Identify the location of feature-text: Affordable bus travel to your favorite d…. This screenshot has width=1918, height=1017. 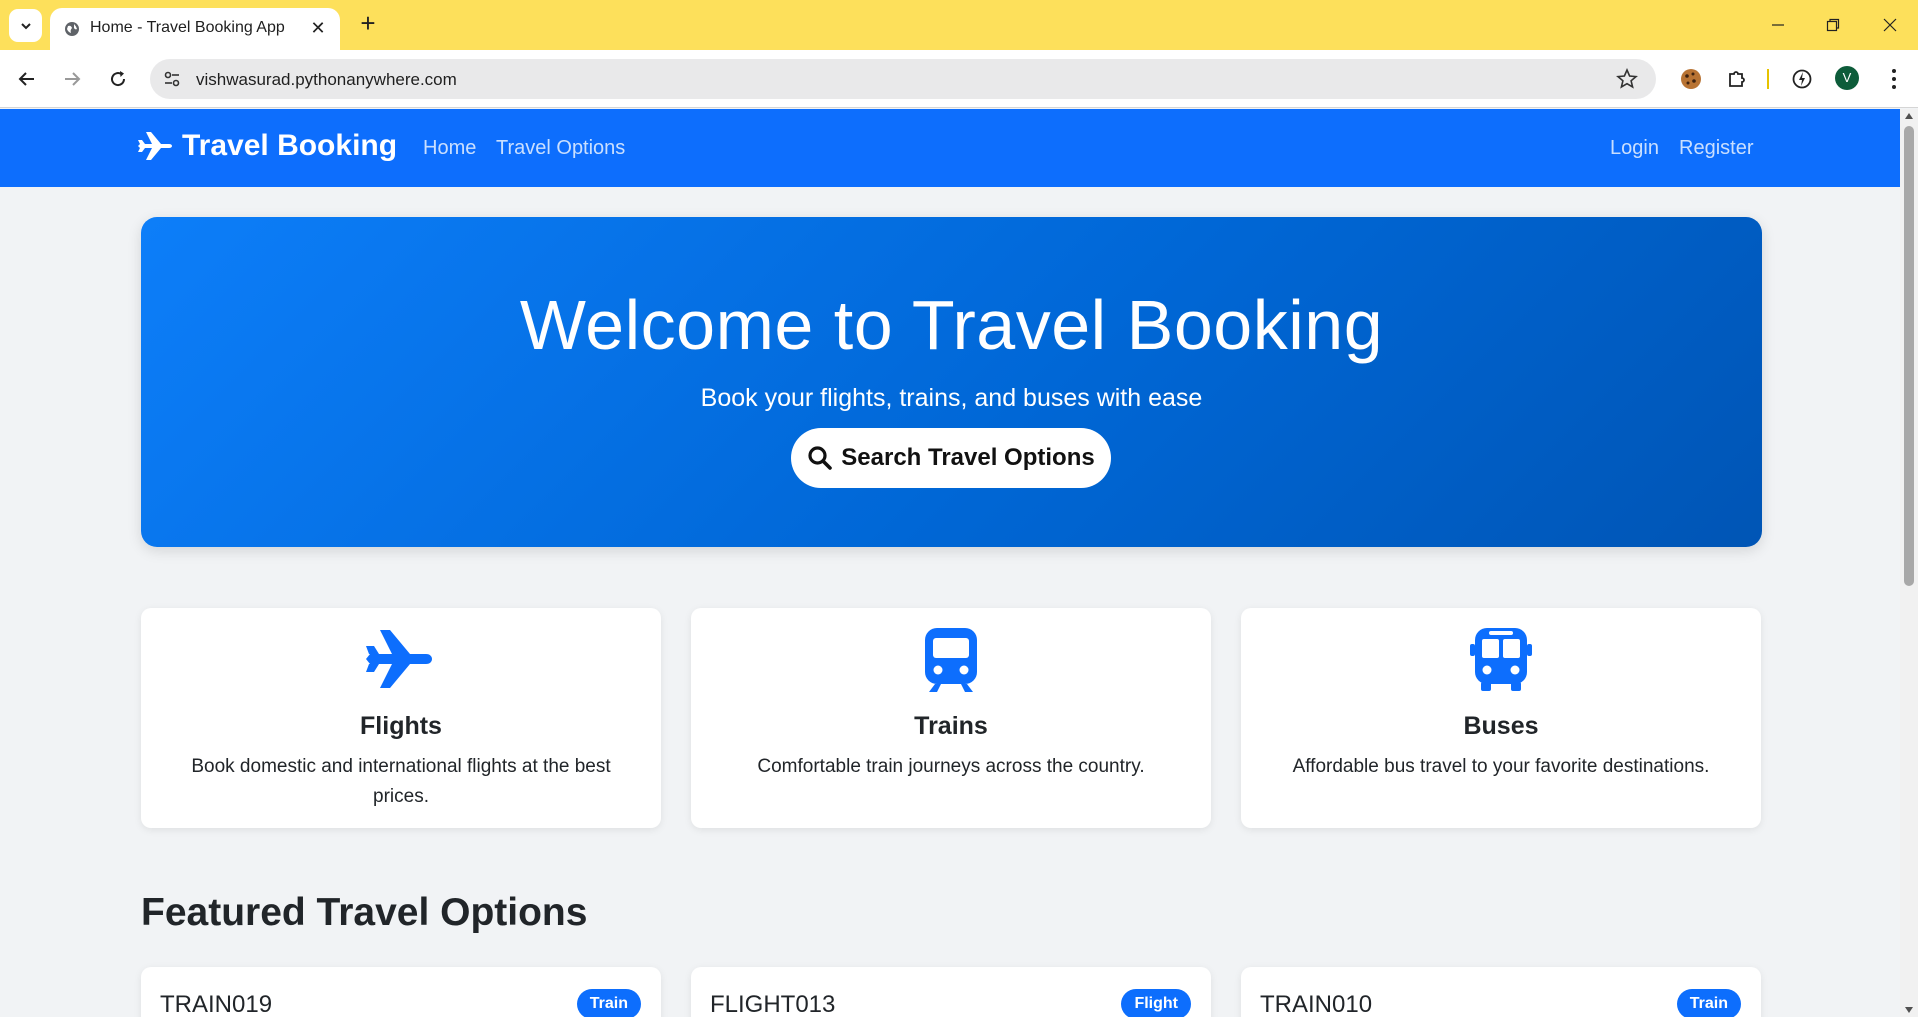
(1501, 766).